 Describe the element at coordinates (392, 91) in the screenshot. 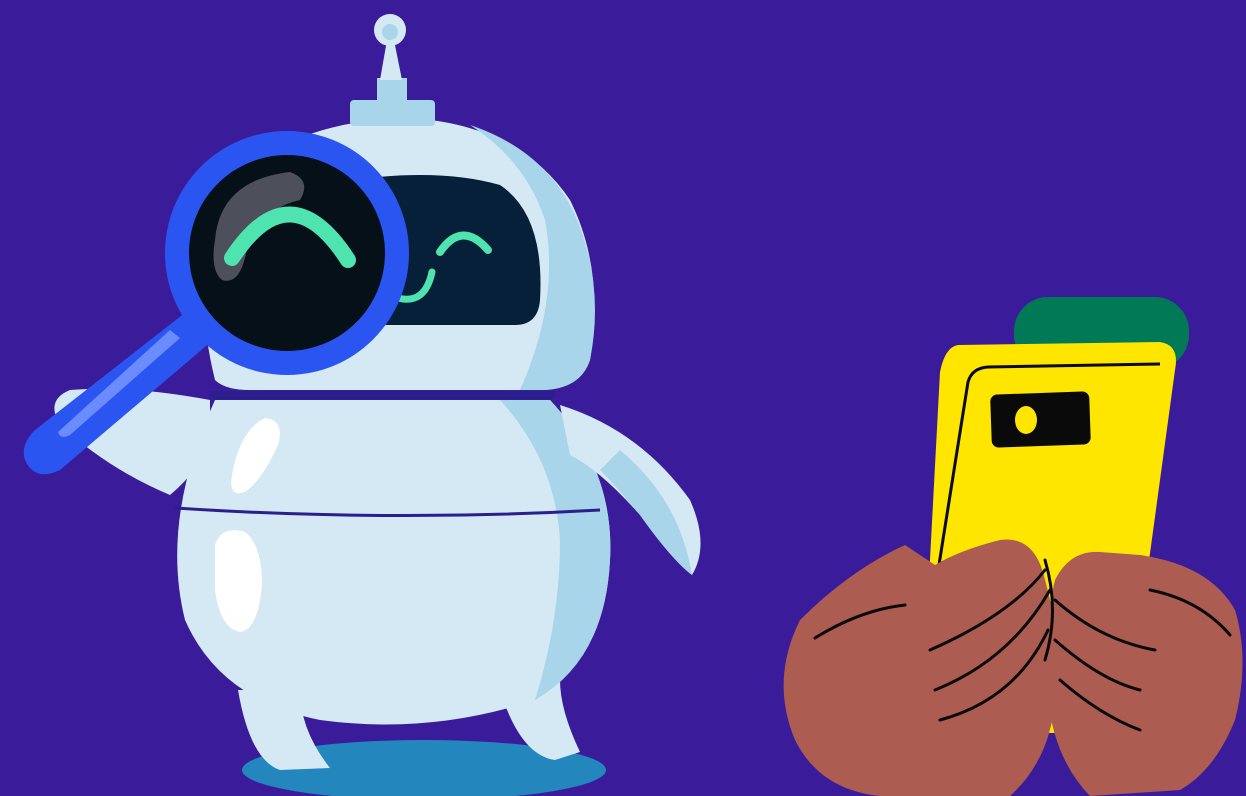

I see `robot-antenna-collar` at that location.